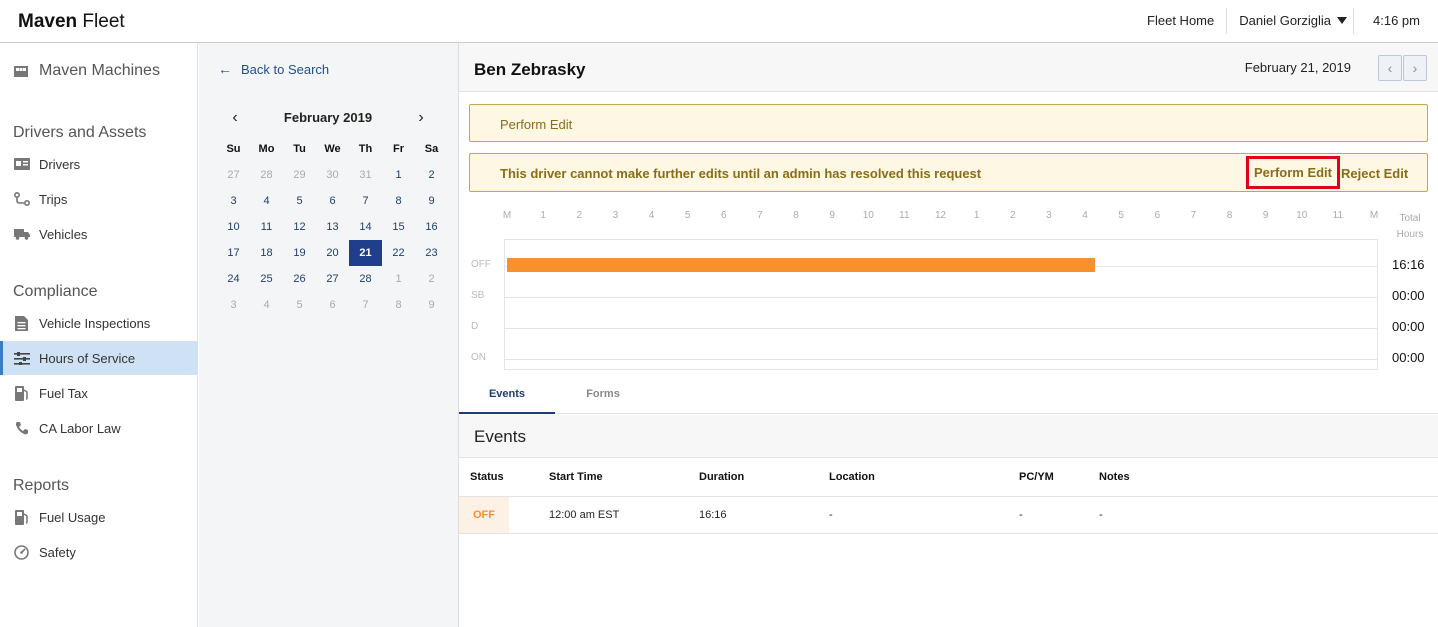 Image resolution: width=1438 pixels, height=627 pixels. Describe the element at coordinates (266, 279) in the screenshot. I see `calendar-day: 25` at that location.